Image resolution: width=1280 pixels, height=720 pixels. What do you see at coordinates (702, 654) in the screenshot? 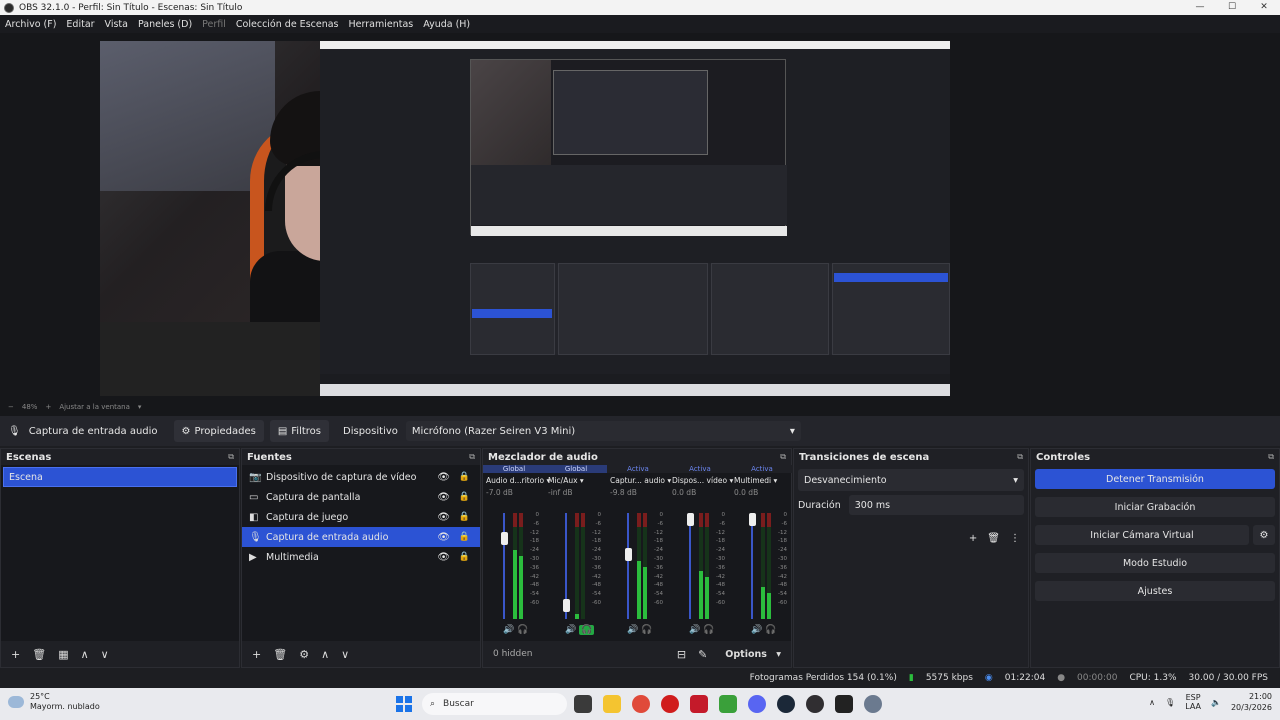
I see `wrench-icon: ✎` at bounding box center [702, 654].